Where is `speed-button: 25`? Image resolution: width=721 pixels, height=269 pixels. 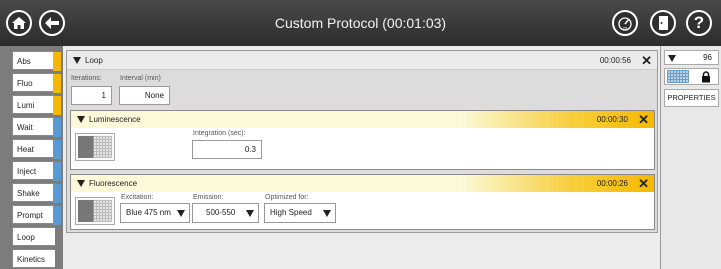
speed-button: 25 is located at coordinates (625, 23).